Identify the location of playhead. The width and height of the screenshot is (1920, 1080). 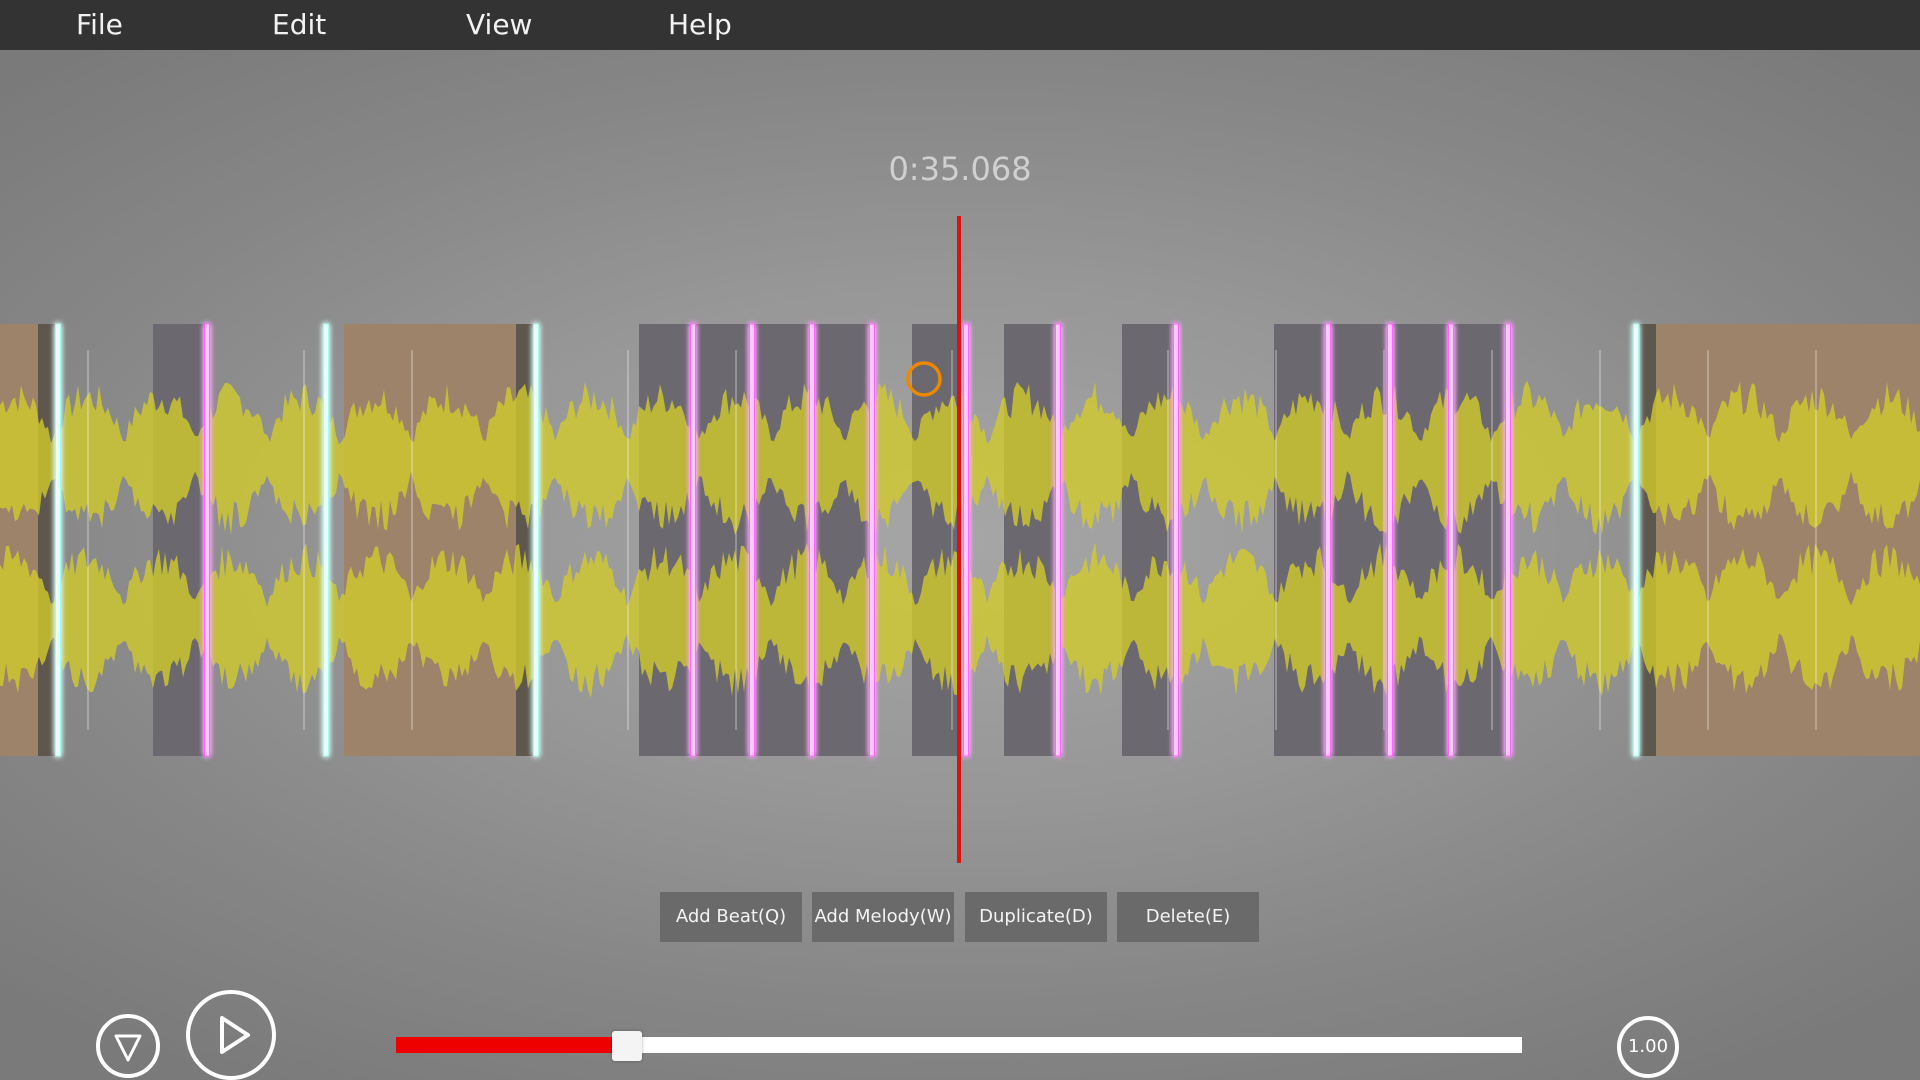
(959, 539).